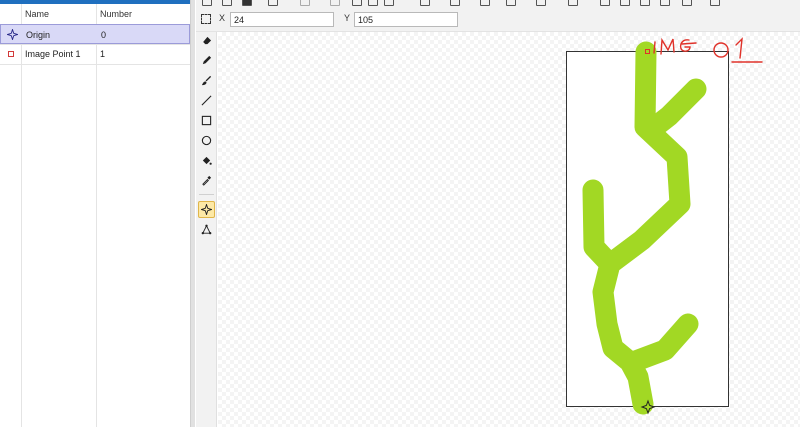  What do you see at coordinates (498, 4) in the screenshot?
I see `main-toolbar` at bounding box center [498, 4].